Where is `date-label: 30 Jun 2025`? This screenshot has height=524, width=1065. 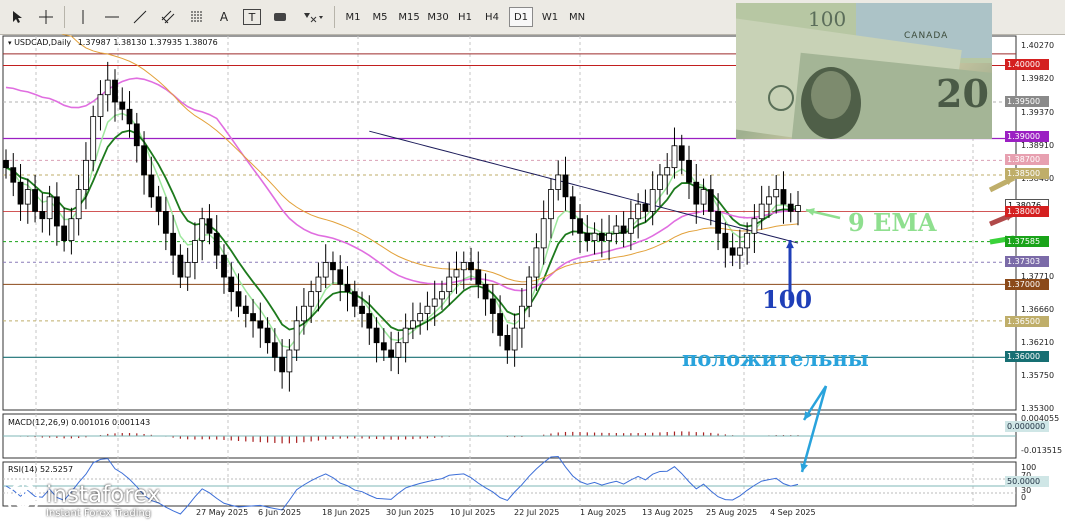
date-label: 30 Jun 2025 is located at coordinates (410, 512).